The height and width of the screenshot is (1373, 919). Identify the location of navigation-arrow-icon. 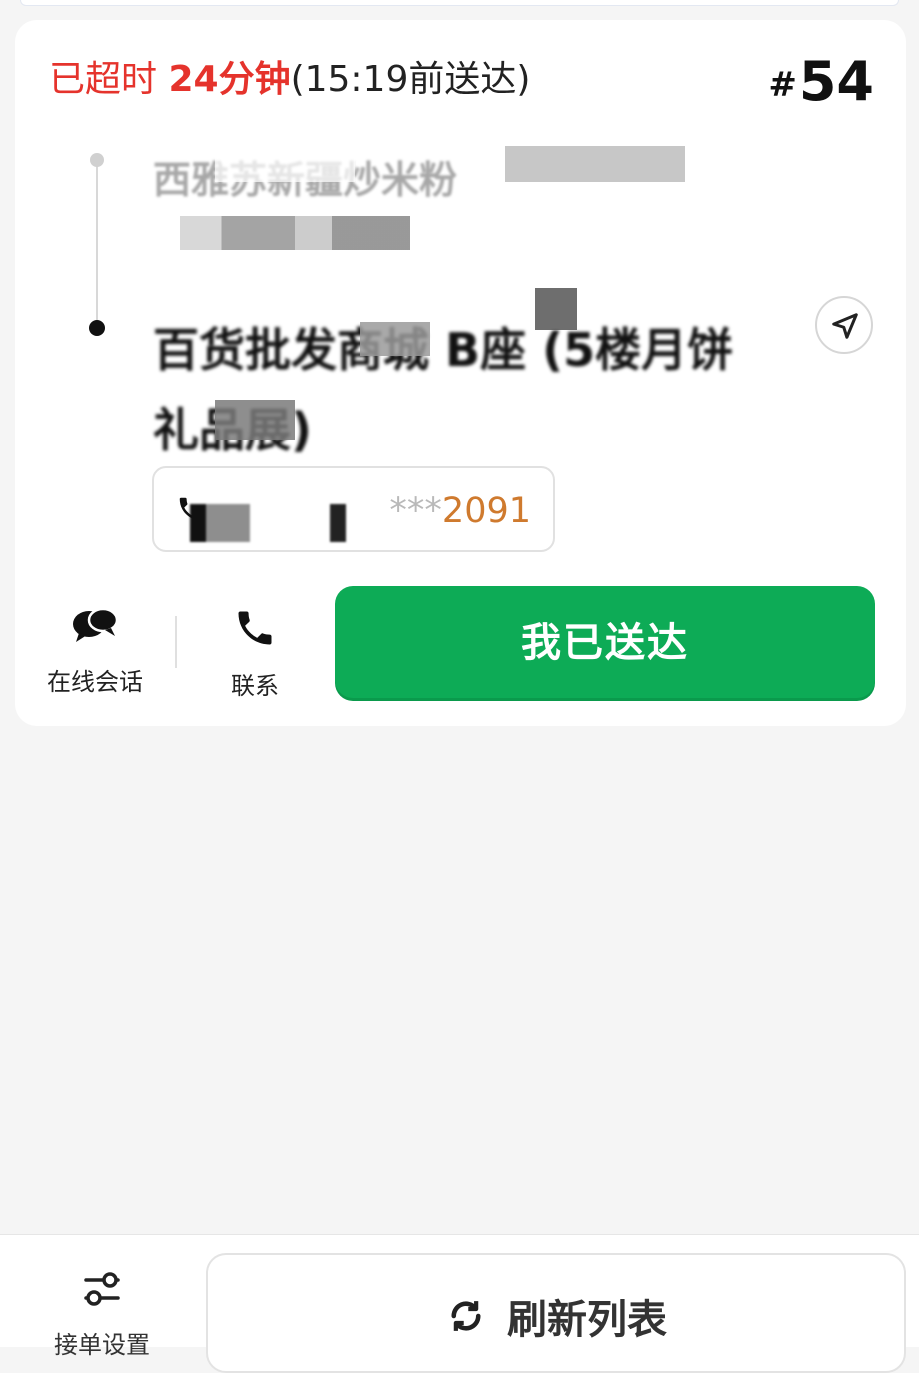
(845, 326).